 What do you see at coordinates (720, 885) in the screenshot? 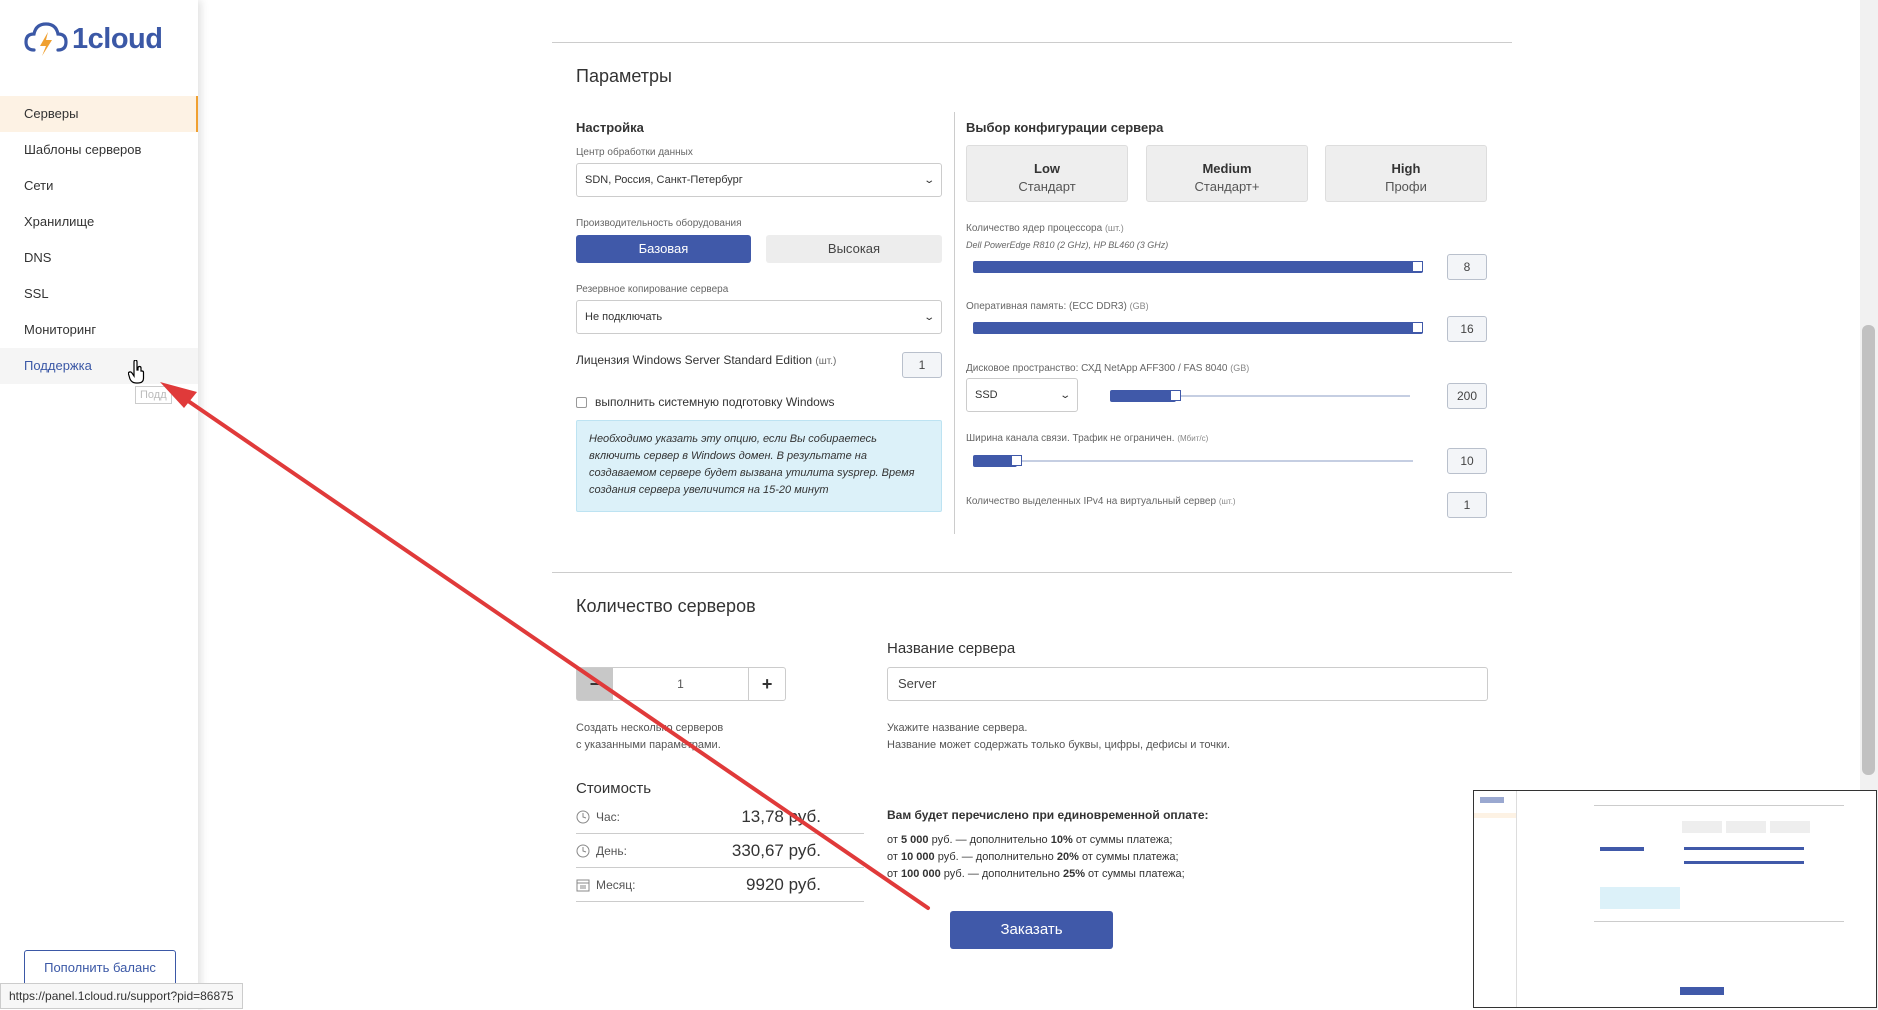
I see `cost-row-month: Месяц: 9920 руб.` at bounding box center [720, 885].